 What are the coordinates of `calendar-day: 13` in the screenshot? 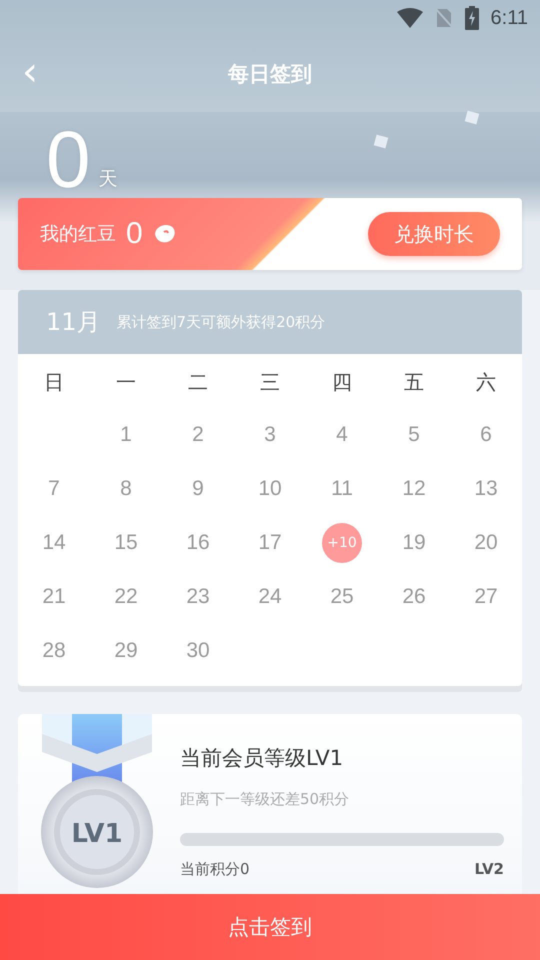 It's located at (486, 489).